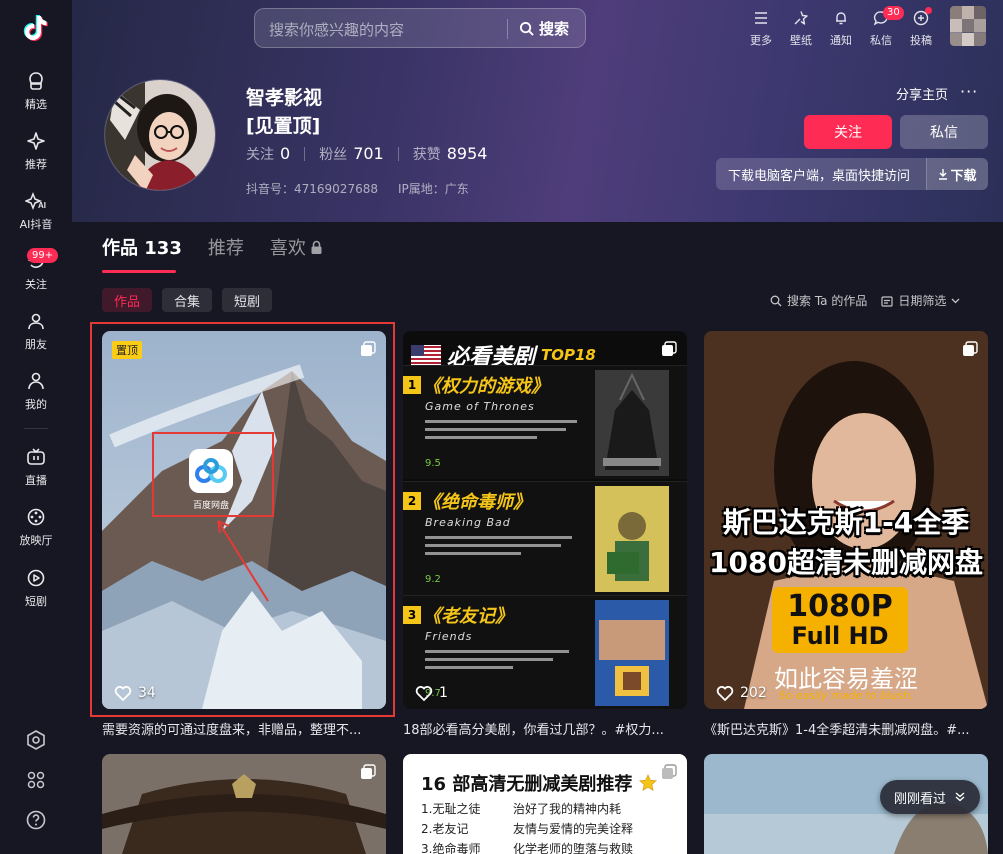 The height and width of the screenshot is (854, 1003). I want to click on menu-icon, so click(761, 18).